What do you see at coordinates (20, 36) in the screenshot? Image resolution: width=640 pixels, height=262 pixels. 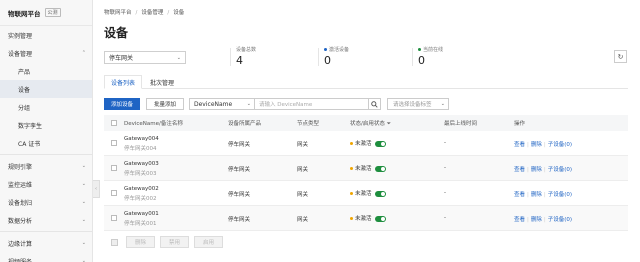 I see `sidebar-item-label: 实例管理` at bounding box center [20, 36].